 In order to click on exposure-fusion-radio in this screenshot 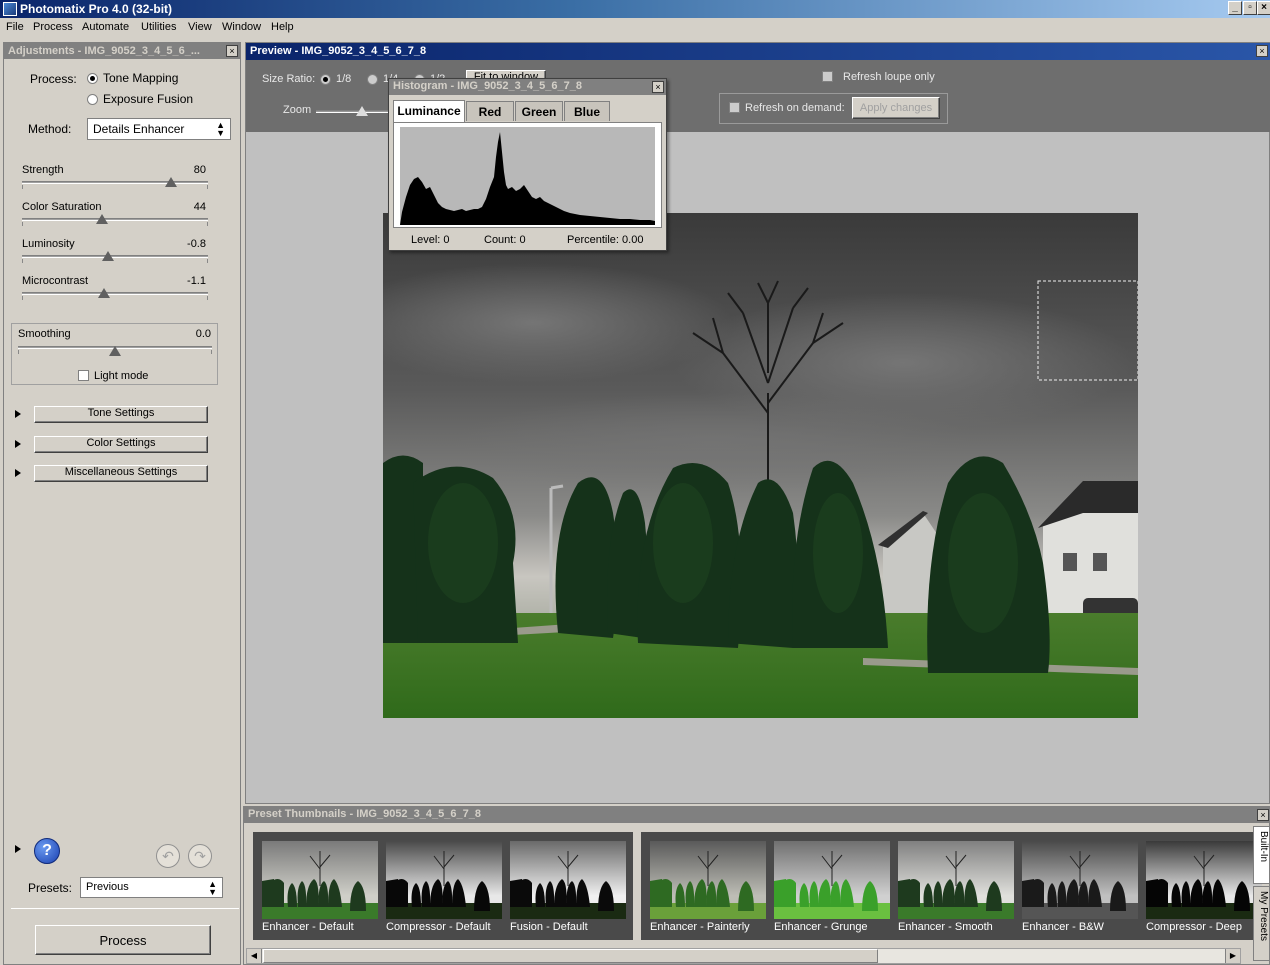, I will do `click(92, 99)`.